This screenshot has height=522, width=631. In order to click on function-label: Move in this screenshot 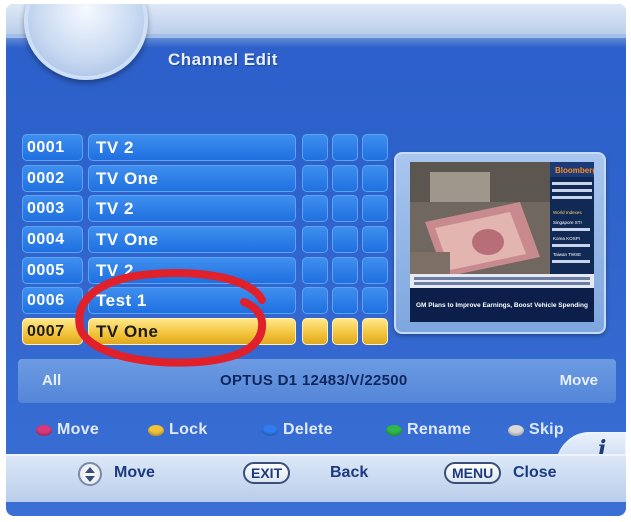, I will do `click(78, 429)`.